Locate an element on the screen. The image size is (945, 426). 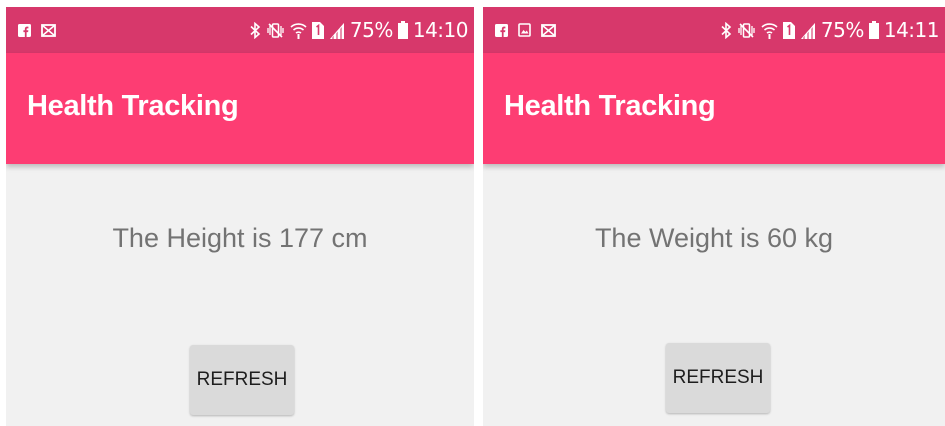
weight-reading: The Weight is 60 kg is located at coordinates (714, 238).